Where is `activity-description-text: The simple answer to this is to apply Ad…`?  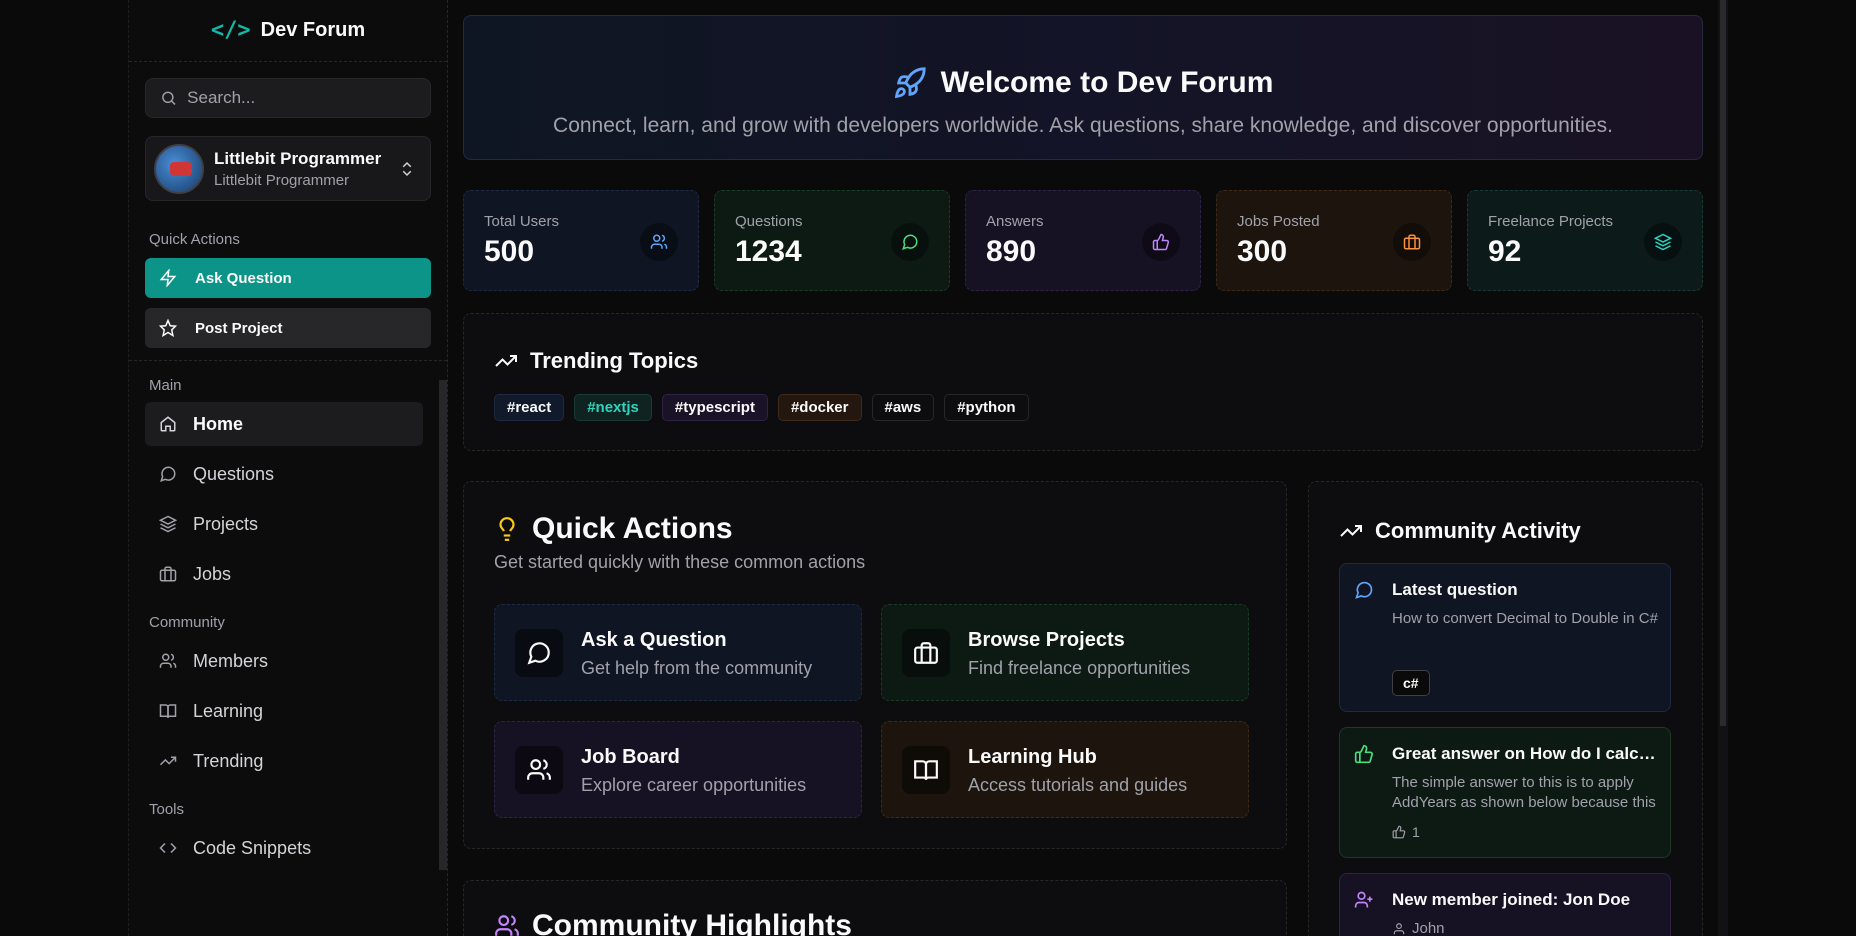
activity-description-text: The simple answer to this is to apply Ad… is located at coordinates (1524, 792).